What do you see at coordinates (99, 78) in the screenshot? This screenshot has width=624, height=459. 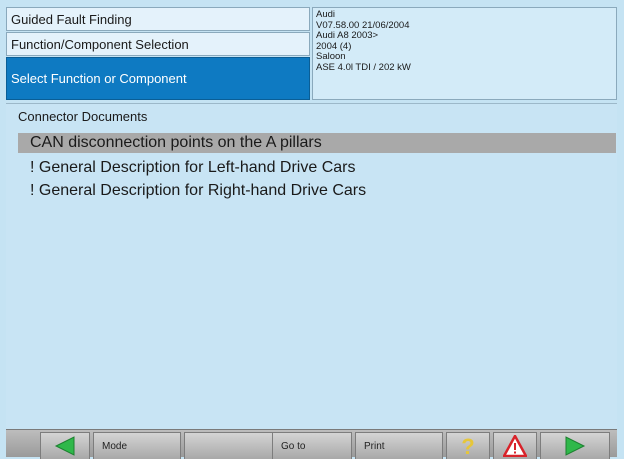 I see `nav-level-3-label: Select Function or Component` at bounding box center [99, 78].